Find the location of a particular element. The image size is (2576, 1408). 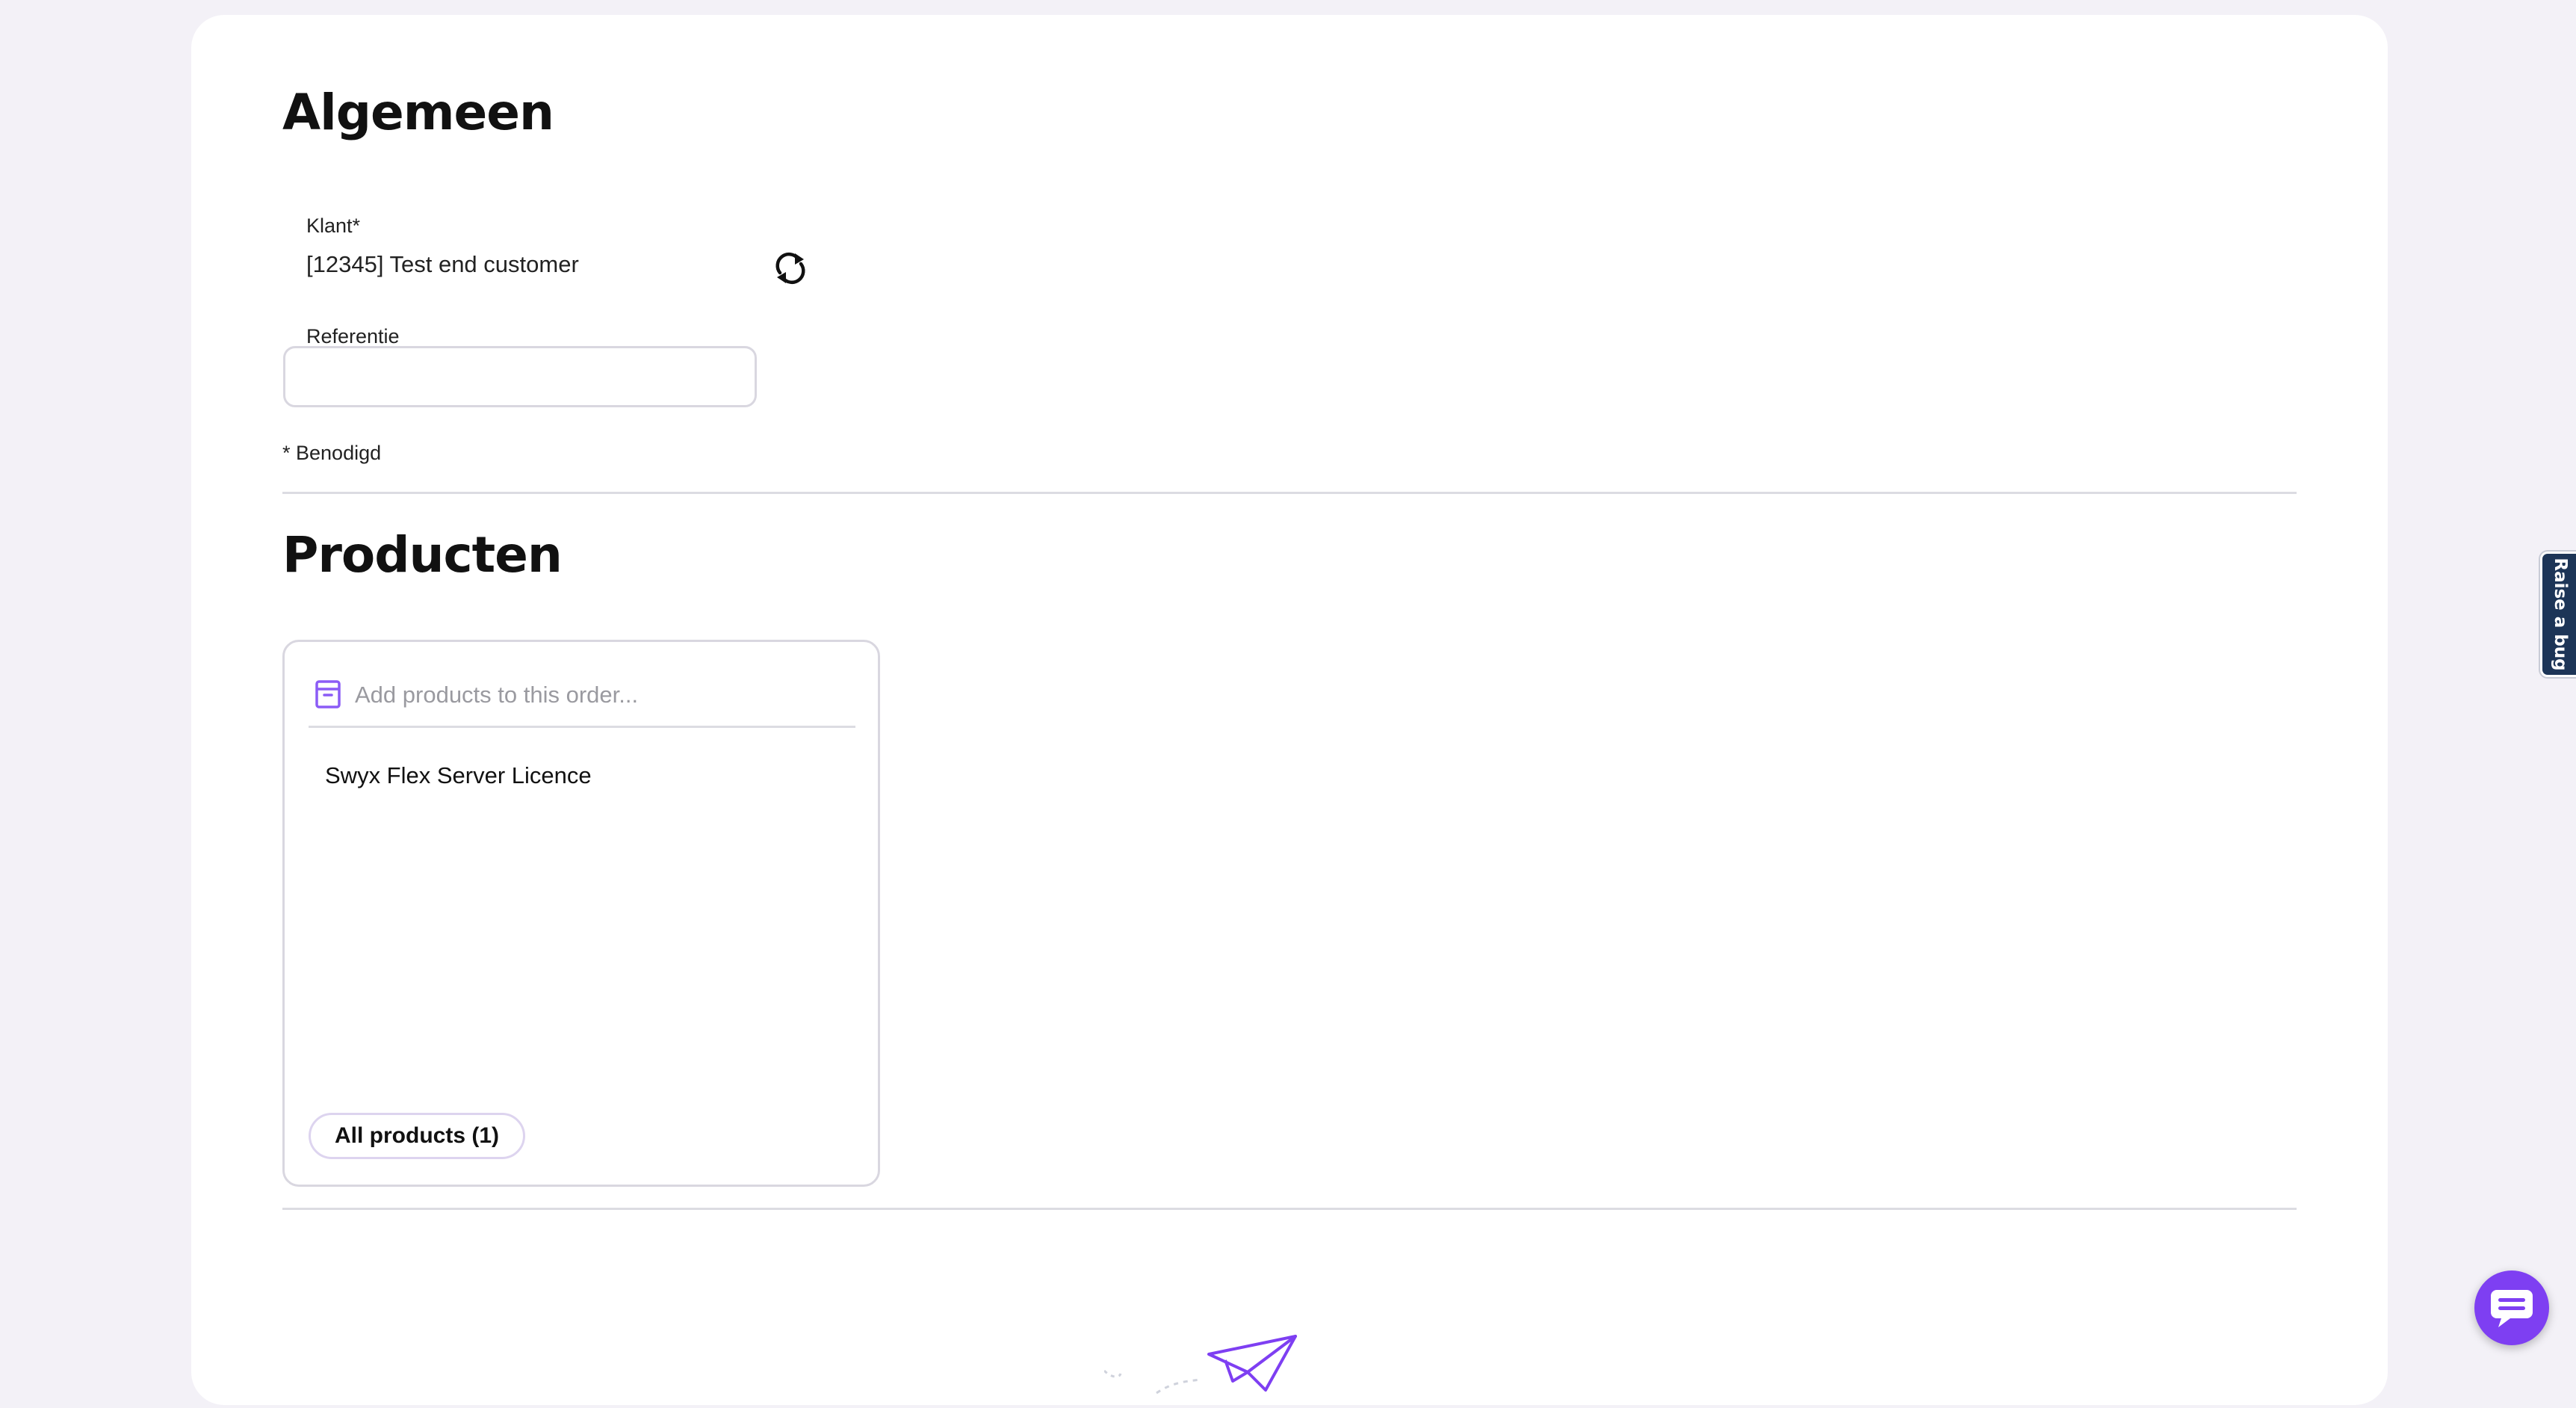

general-section-title: Algemeen is located at coordinates (418, 112).